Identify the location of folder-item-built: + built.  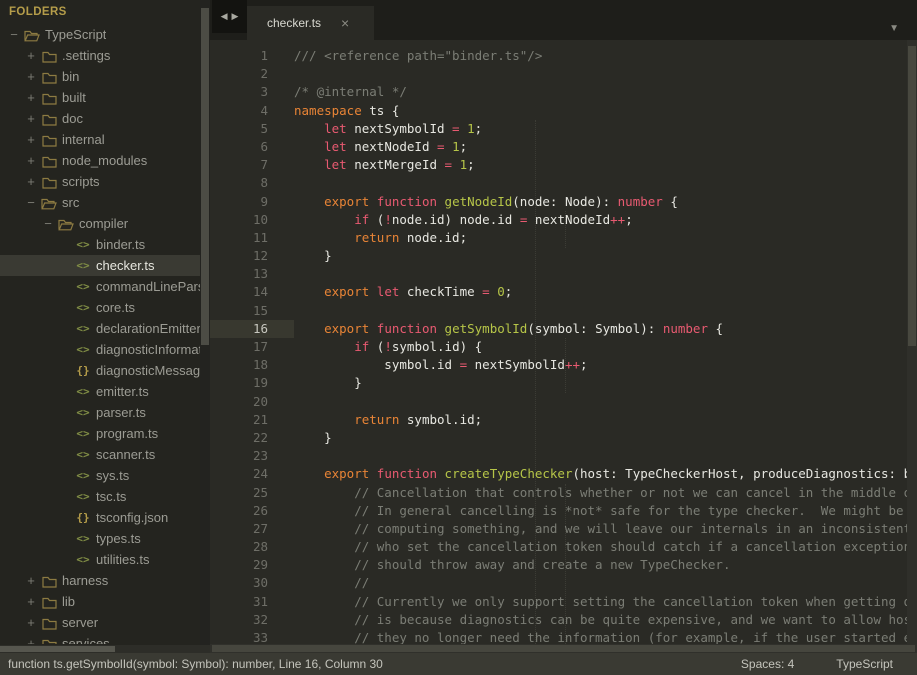
(100, 97).